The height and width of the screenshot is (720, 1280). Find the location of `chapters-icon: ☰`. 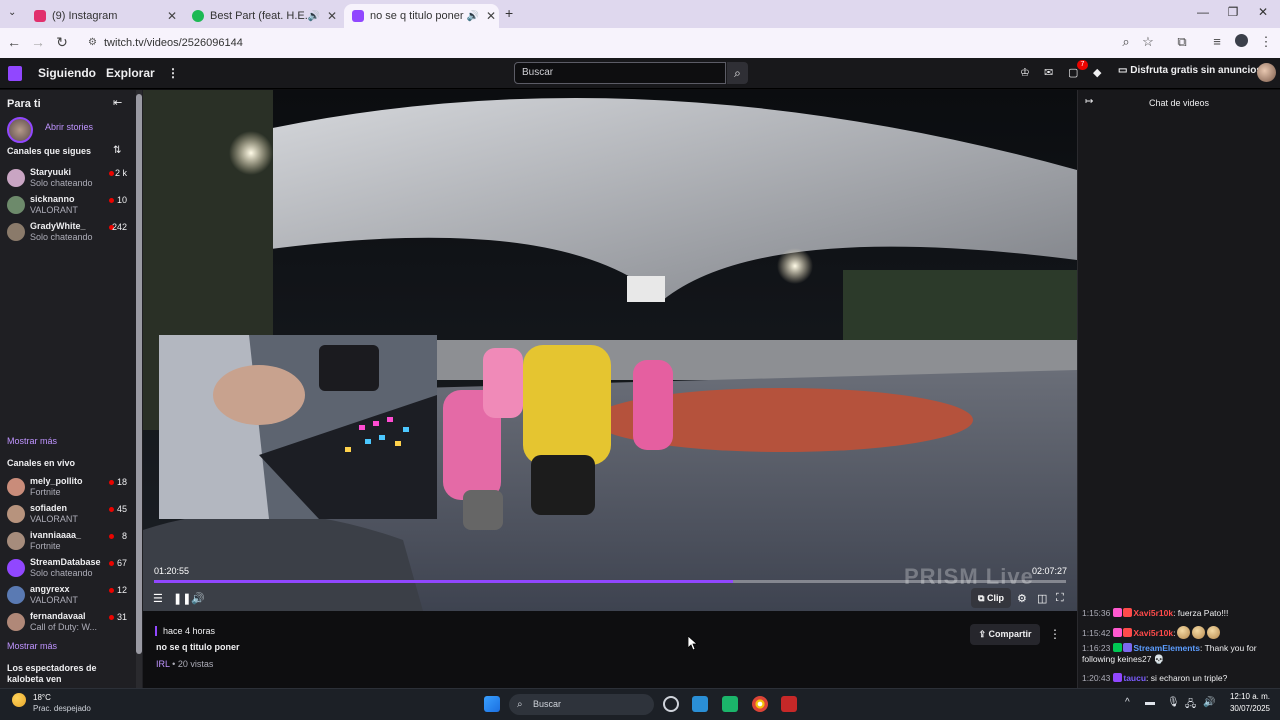

chapters-icon: ☰ is located at coordinates (158, 598).